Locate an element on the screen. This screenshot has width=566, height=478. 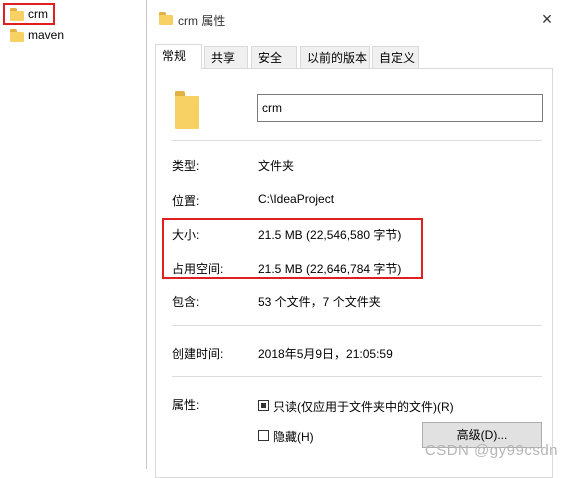
tree-item-maven: maven is located at coordinates (74, 36).